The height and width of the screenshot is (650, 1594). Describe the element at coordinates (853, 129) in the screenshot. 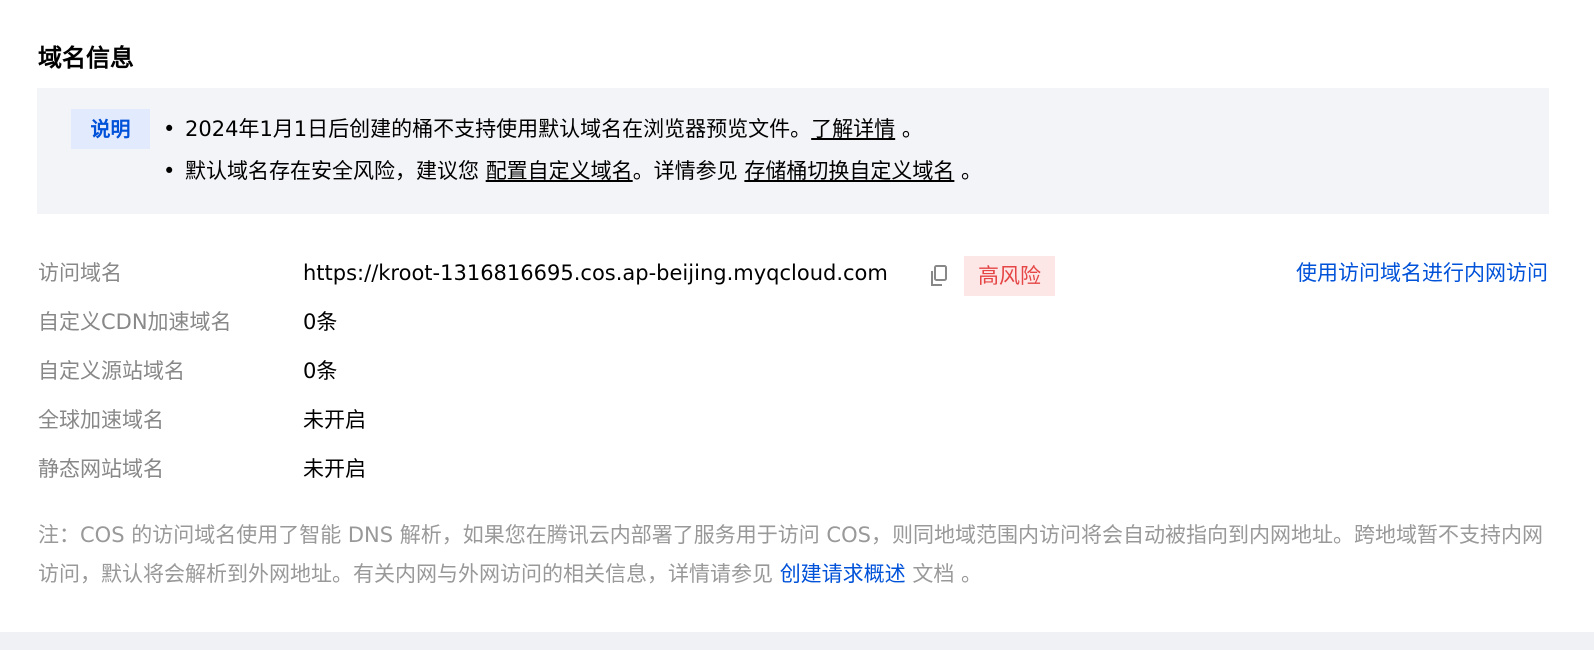

I see `learn-more-link: 了解详情` at that location.